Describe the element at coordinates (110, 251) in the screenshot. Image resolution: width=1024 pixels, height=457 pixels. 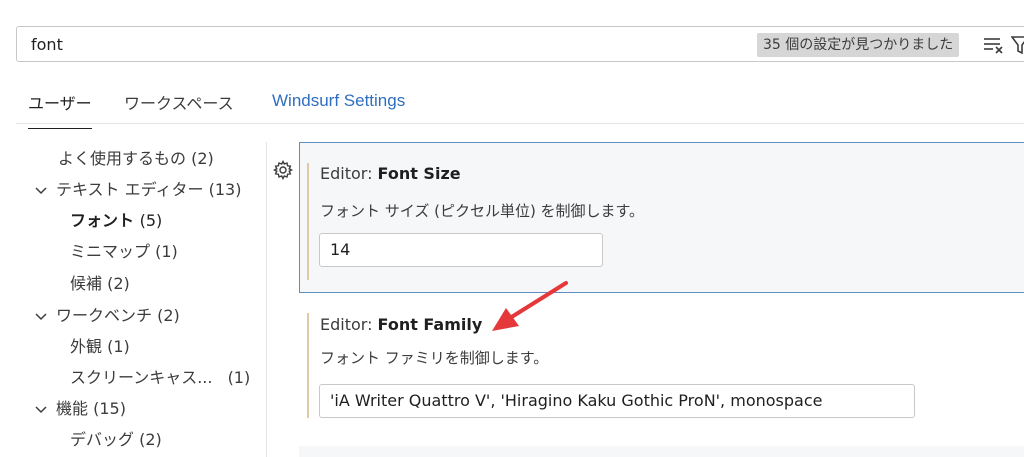
I see `tree-item-label: ミニマップ` at that location.